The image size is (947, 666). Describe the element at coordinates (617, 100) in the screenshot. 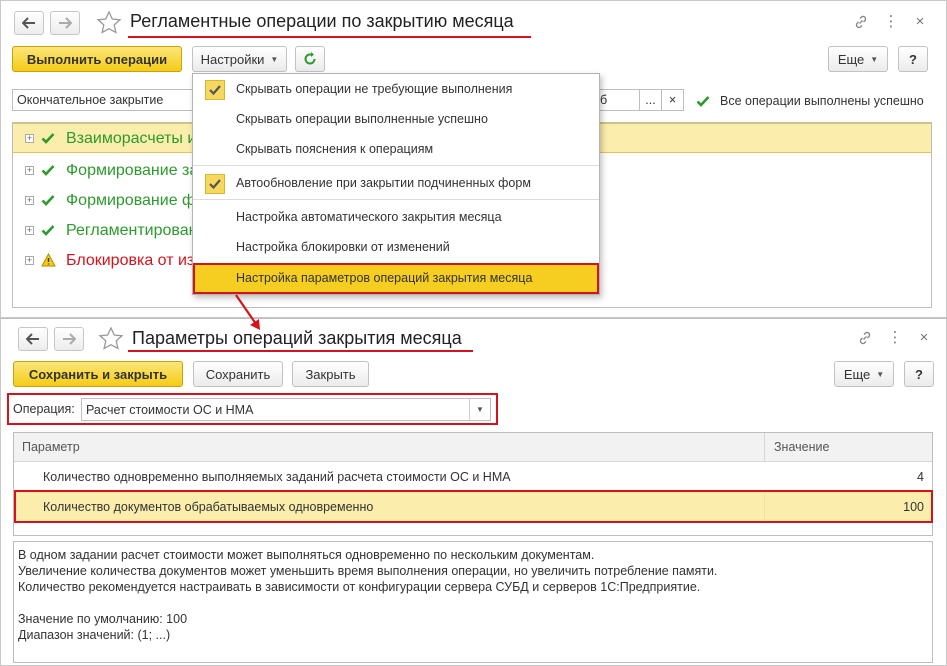

I see `period-field: б` at that location.